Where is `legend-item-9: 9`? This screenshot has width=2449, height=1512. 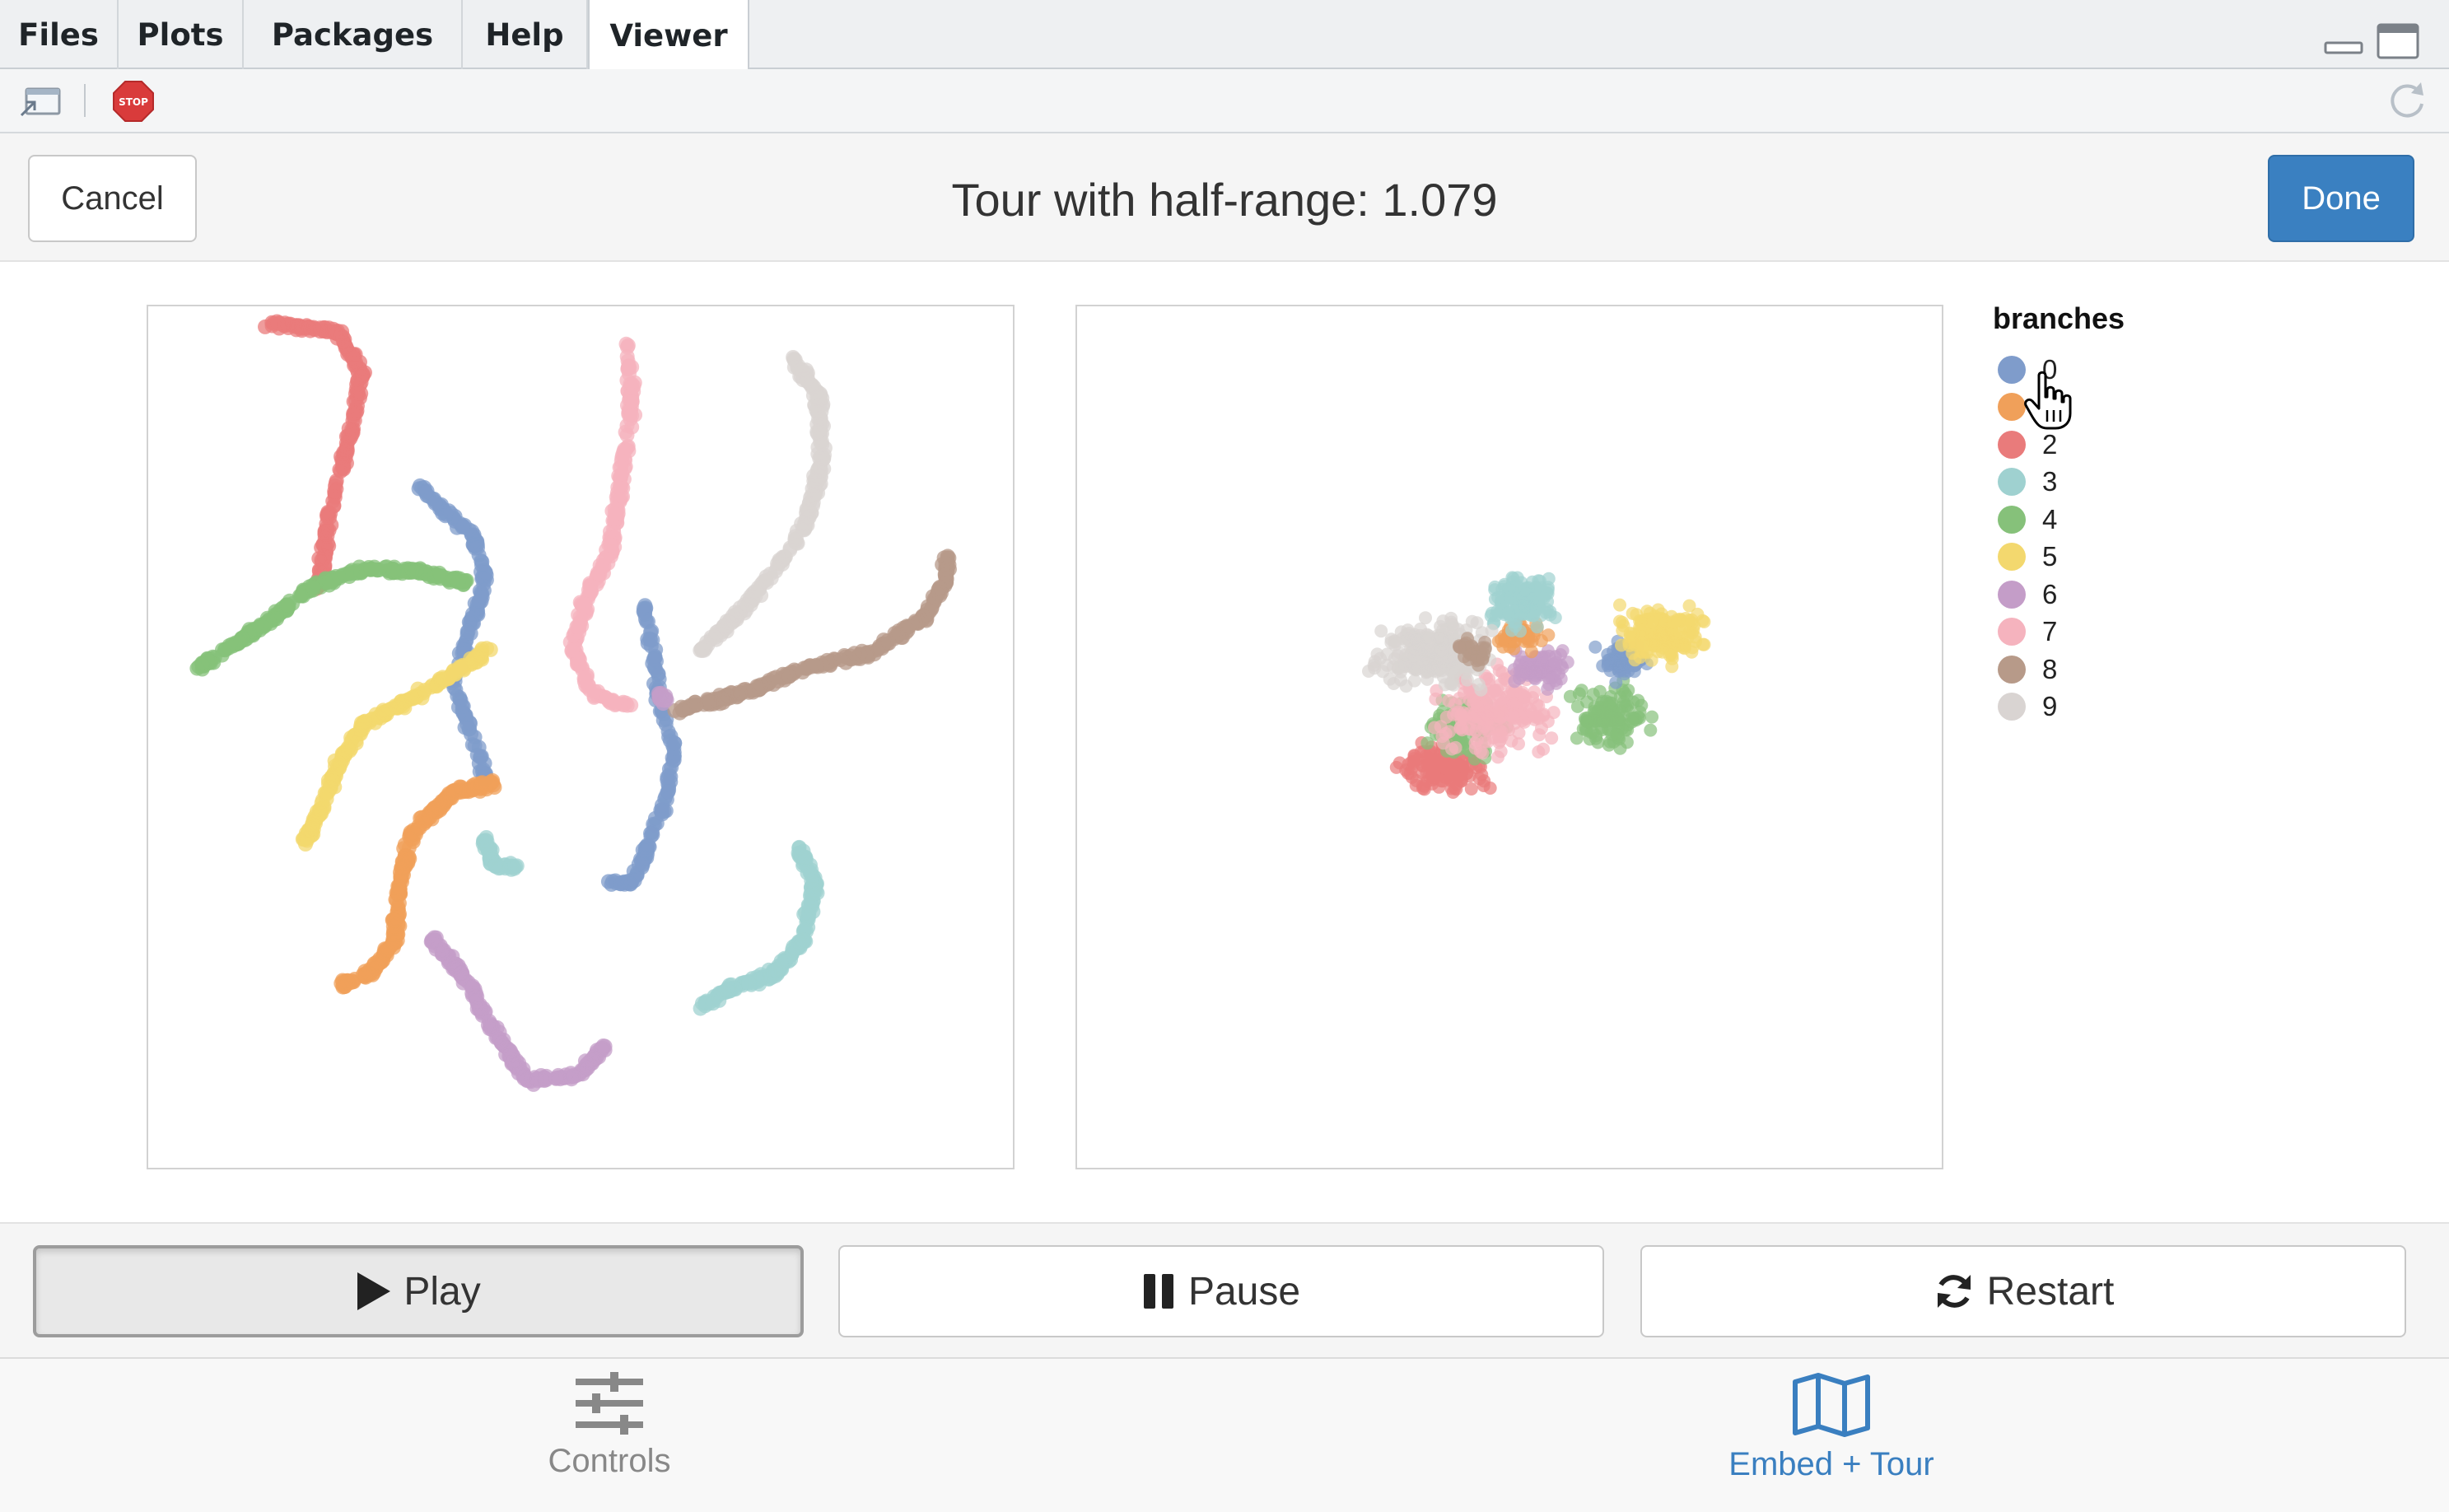
legend-item-9: 9 is located at coordinates (2116, 707).